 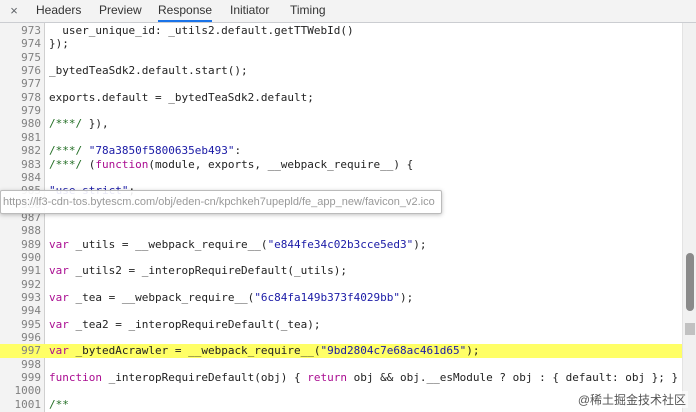 What do you see at coordinates (120, 11) in the screenshot?
I see `tab-preview: Preview` at bounding box center [120, 11].